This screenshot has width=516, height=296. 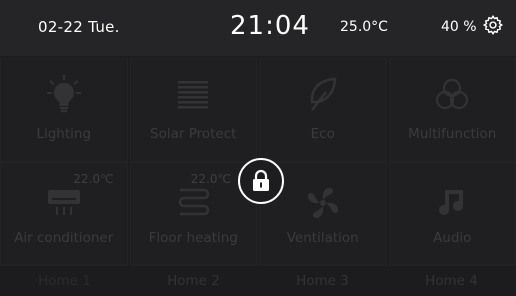 I want to click on tile-label: Lighting, so click(x=64, y=134).